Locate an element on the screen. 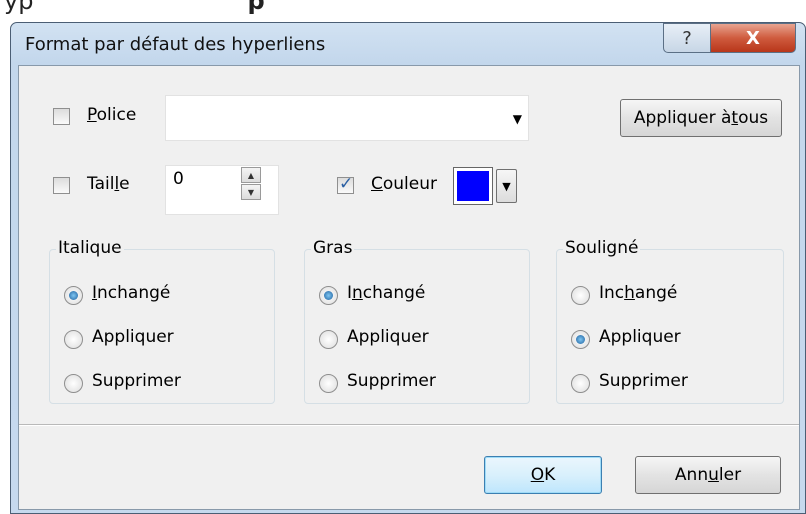  help-icon: ? is located at coordinates (687, 38).